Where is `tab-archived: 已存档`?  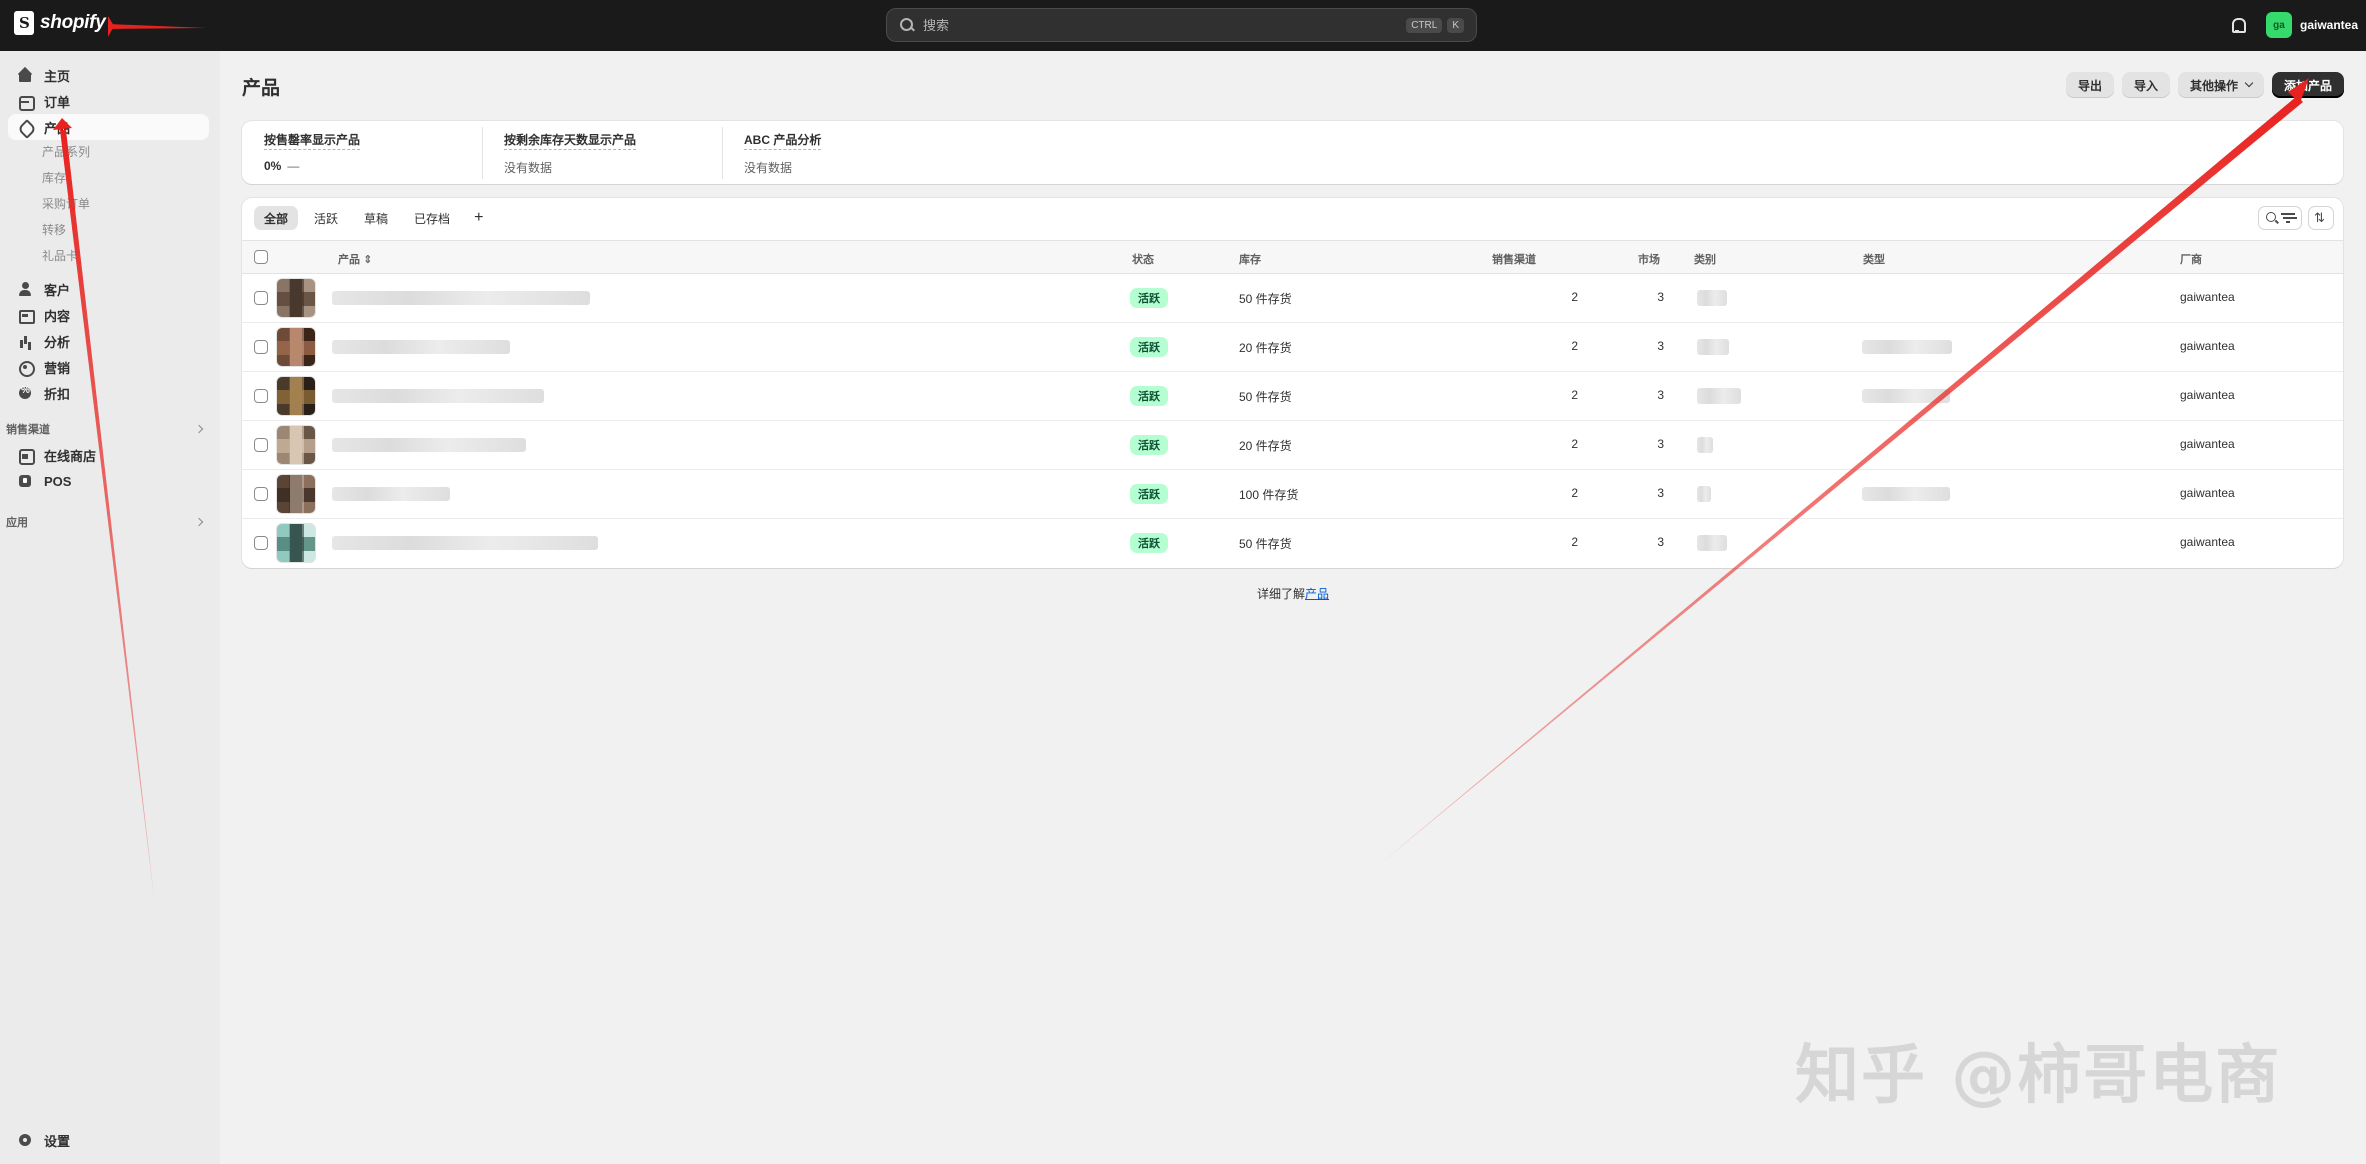 tab-archived: 已存档 is located at coordinates (432, 218).